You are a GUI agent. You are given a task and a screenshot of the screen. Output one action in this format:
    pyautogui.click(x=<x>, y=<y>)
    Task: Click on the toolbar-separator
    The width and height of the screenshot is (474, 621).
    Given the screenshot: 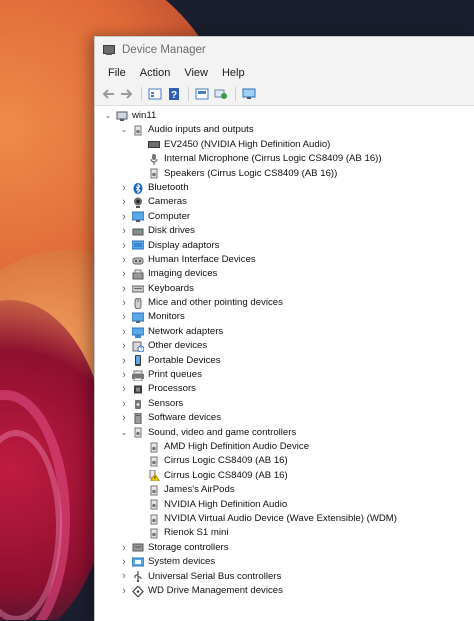 What is the action you would take?
    pyautogui.click(x=141, y=94)
    